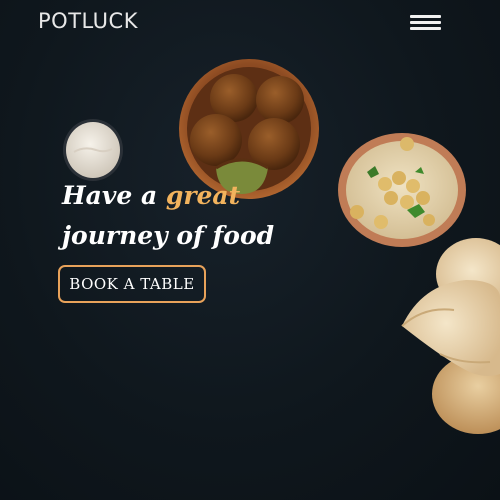  What do you see at coordinates (450, 336) in the screenshot?
I see `pita-bread-image` at bounding box center [450, 336].